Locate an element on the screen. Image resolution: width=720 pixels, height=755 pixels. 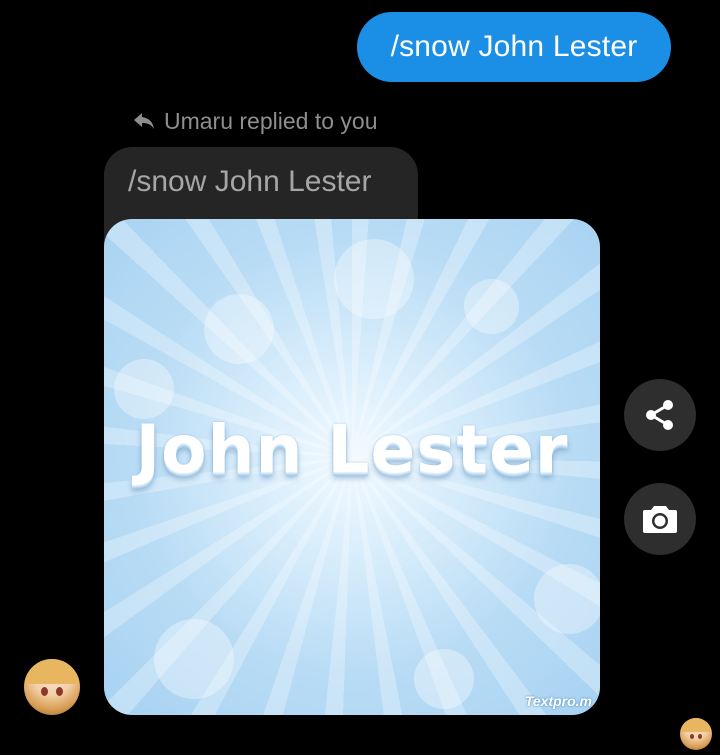
share-button is located at coordinates (660, 415).